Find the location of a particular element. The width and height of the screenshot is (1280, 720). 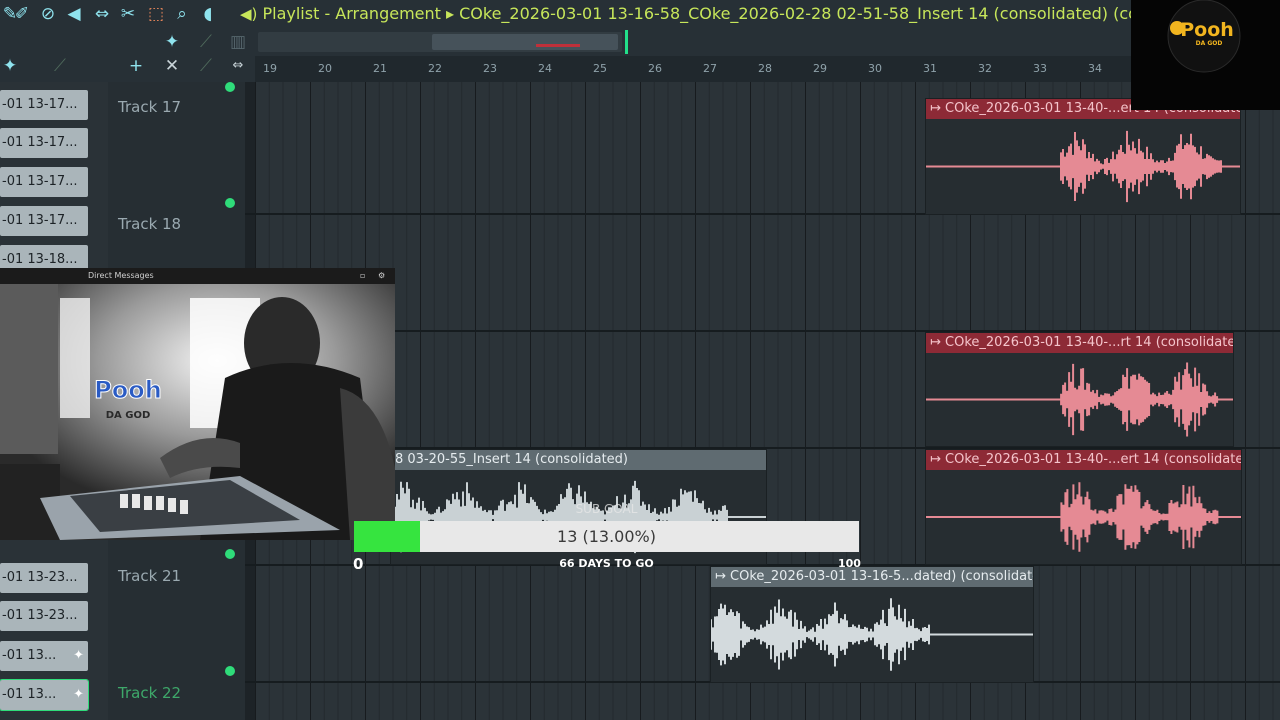

paint-icon: ✐ is located at coordinates (22, 14).